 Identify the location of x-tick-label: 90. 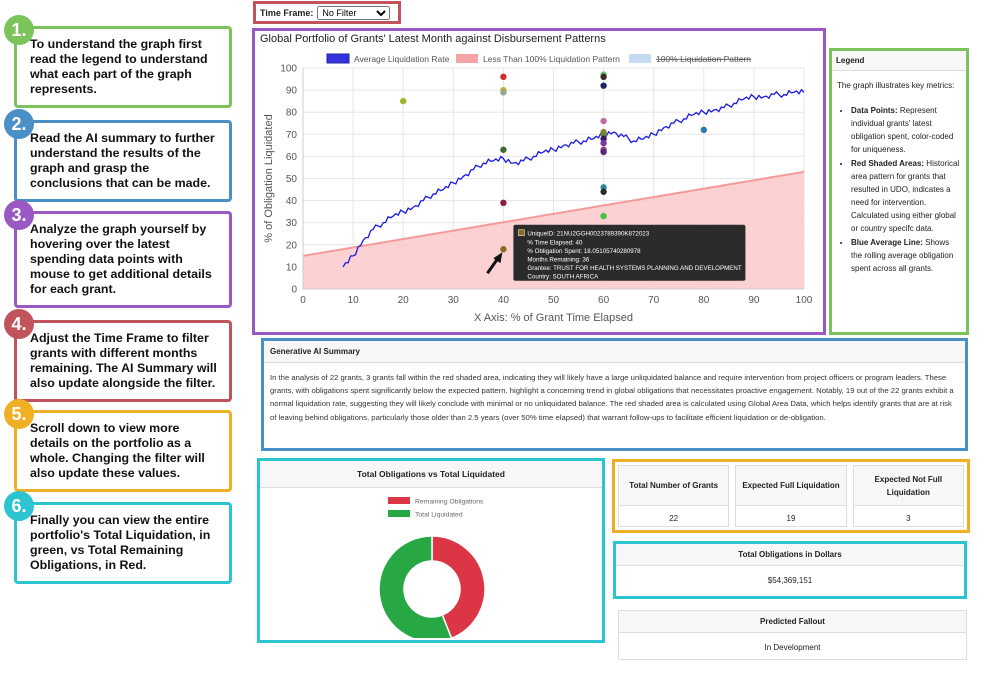
(754, 300).